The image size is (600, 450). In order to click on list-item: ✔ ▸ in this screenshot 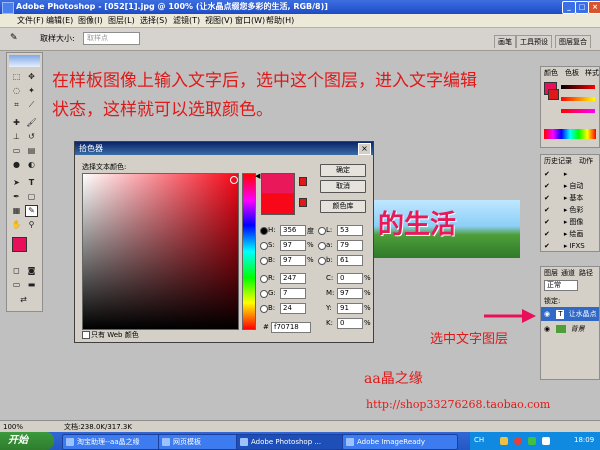, I will do `click(569, 174)`.